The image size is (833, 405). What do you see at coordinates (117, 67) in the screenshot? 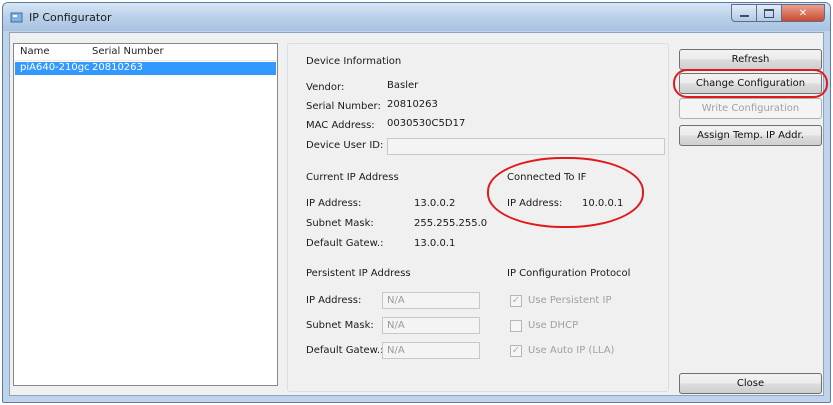
I see `device-serial: 20810263` at bounding box center [117, 67].